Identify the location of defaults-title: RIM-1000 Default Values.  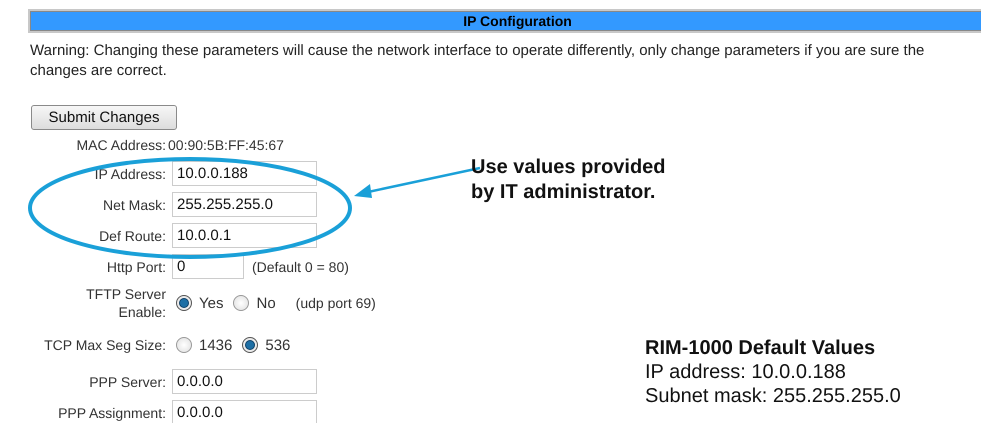
(760, 348).